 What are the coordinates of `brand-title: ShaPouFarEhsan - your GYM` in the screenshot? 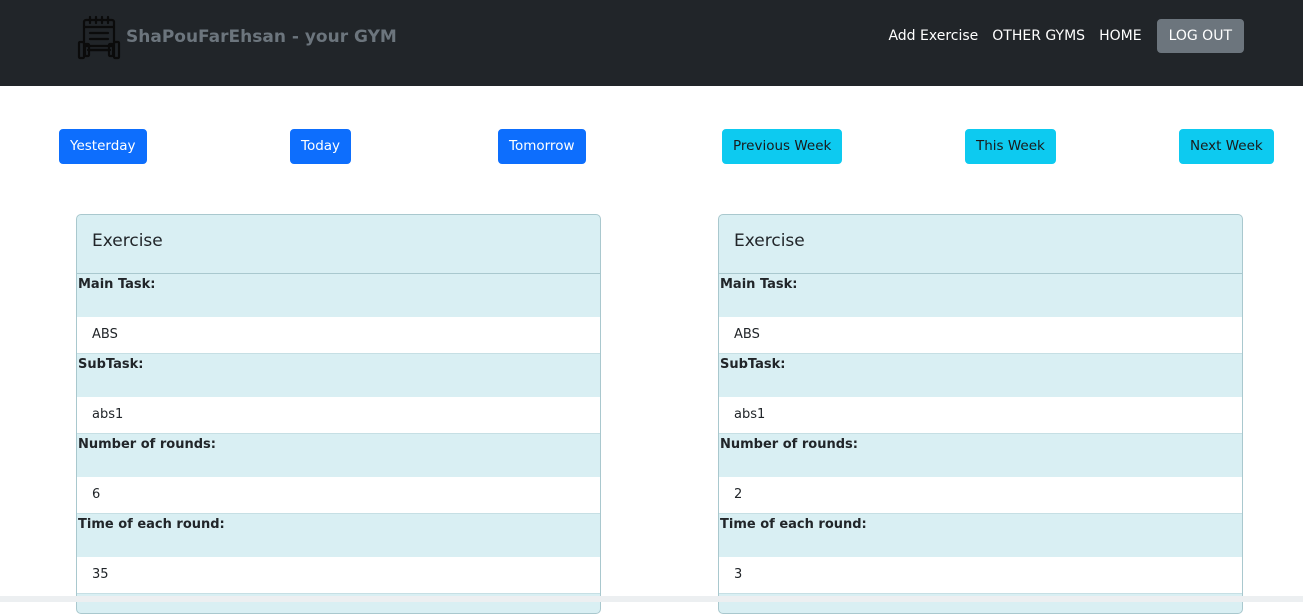 It's located at (261, 37).